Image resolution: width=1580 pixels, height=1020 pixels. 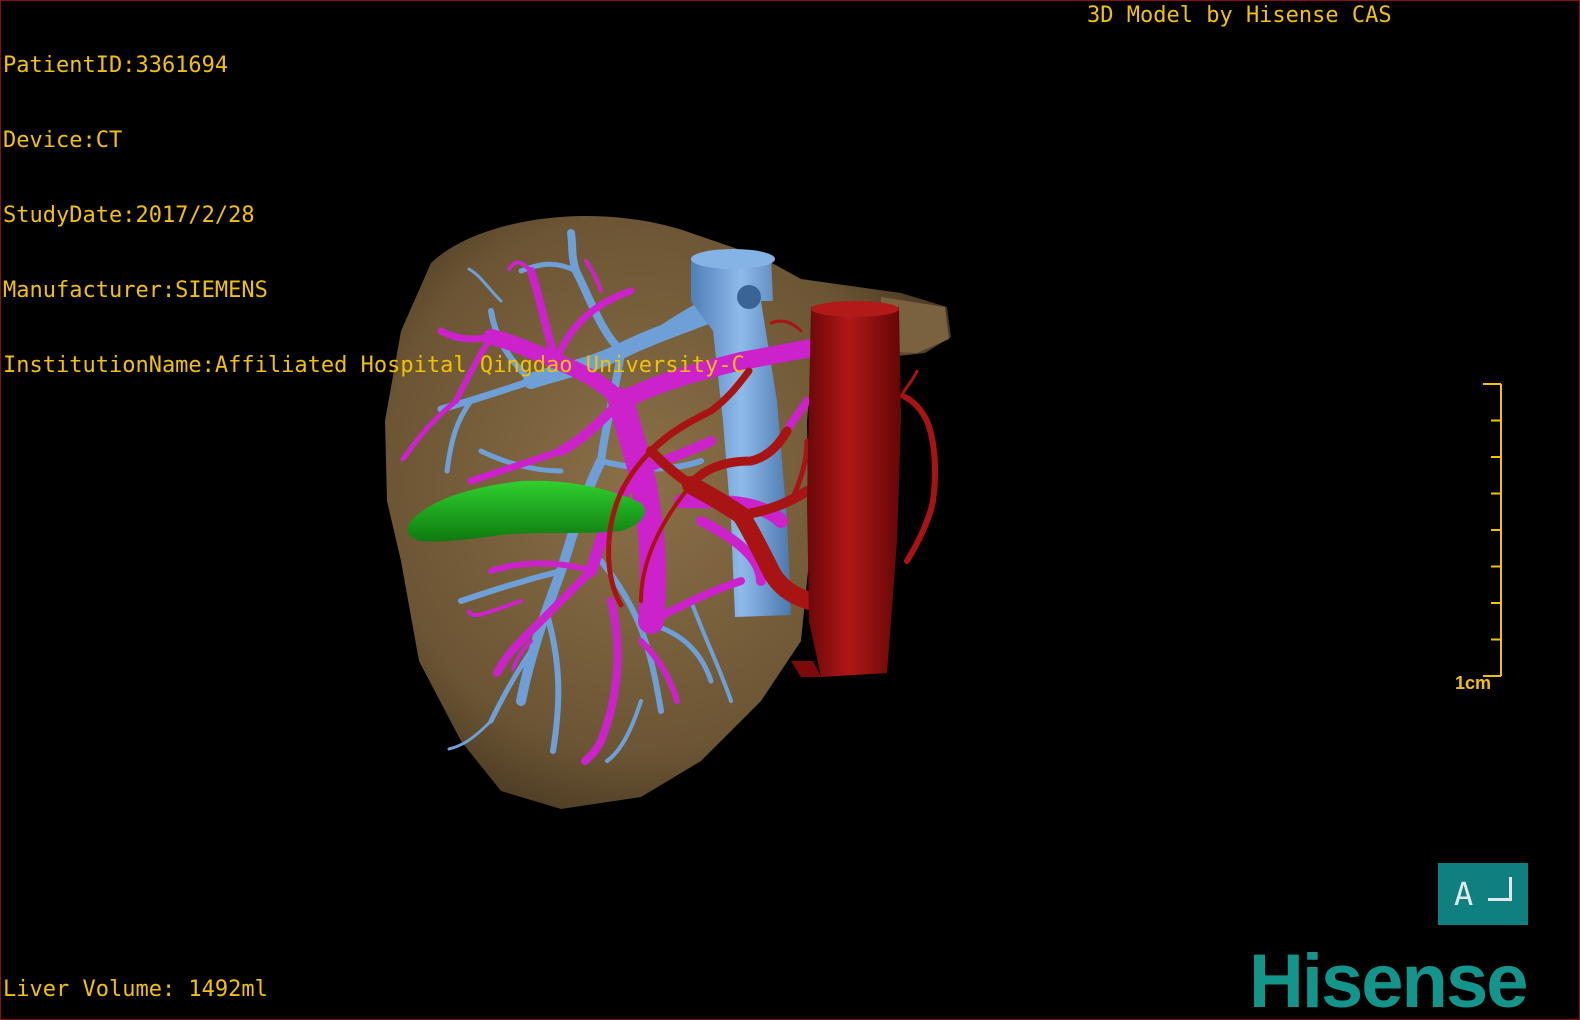 I want to click on scale-bar, so click(x=1492, y=530).